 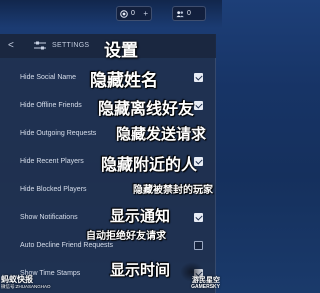 I want to click on vbucks-counter: 0 +, so click(x=134, y=13).